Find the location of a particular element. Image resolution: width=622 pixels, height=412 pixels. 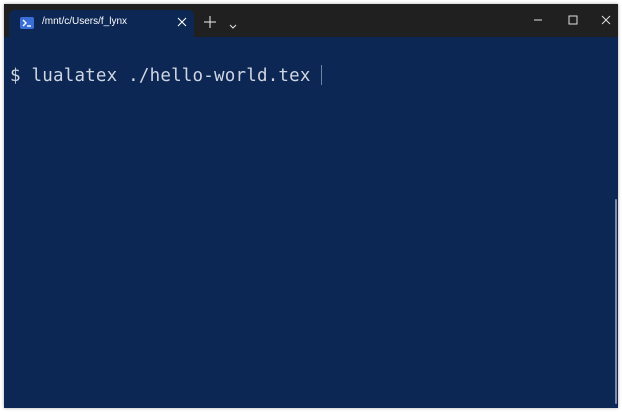

tab-title: /mnt/c/Users/f_lynx is located at coordinates (85, 21).